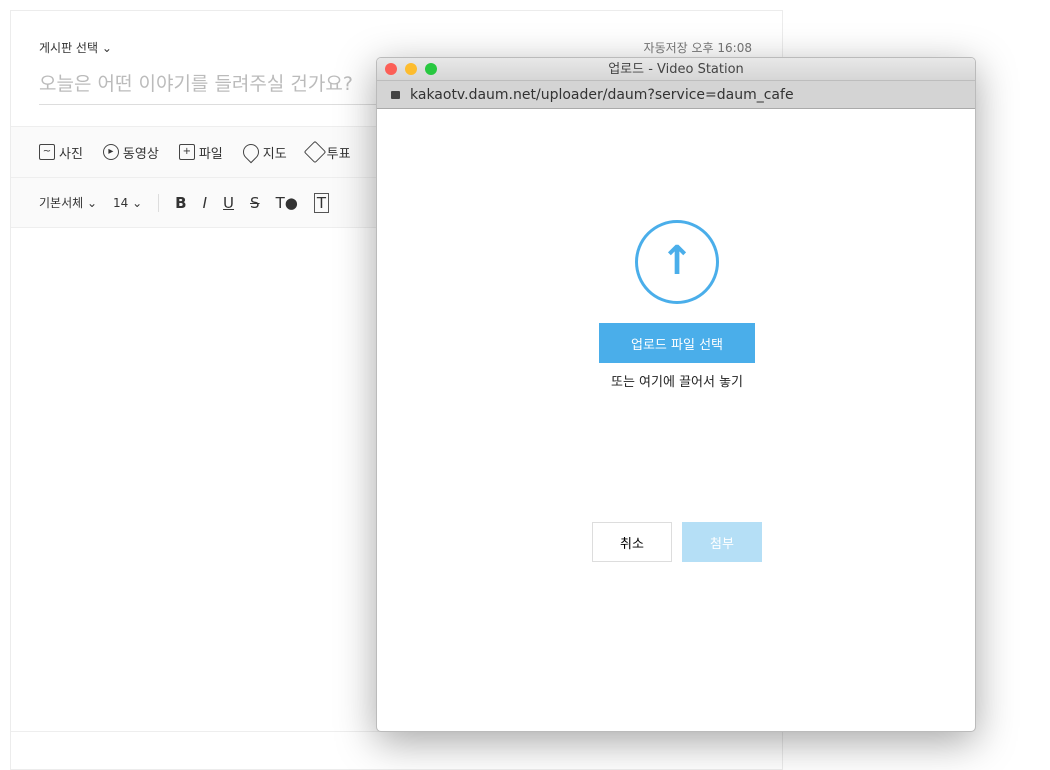  Describe the element at coordinates (697, 48) in the screenshot. I see `autosave-status: 자동저장 오후 16:08` at that location.